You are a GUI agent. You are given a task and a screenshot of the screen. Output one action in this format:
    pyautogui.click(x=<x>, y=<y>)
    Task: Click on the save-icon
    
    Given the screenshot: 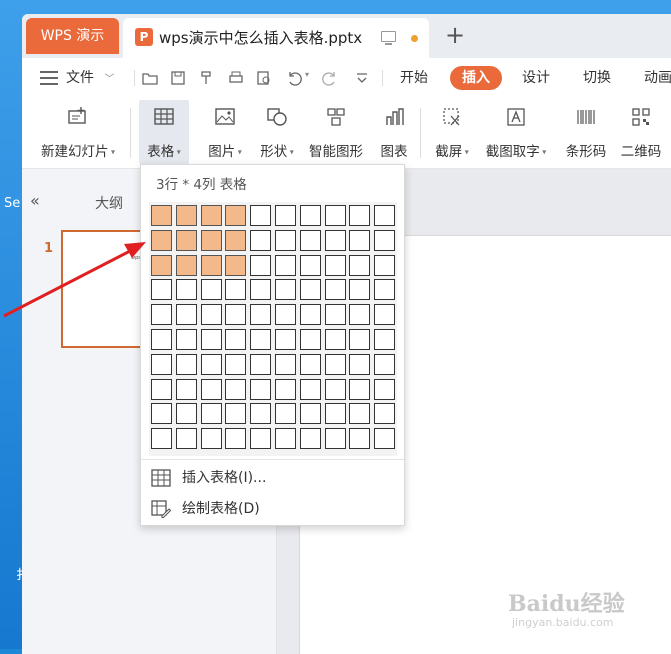 What is the action you would take?
    pyautogui.click(x=178, y=78)
    